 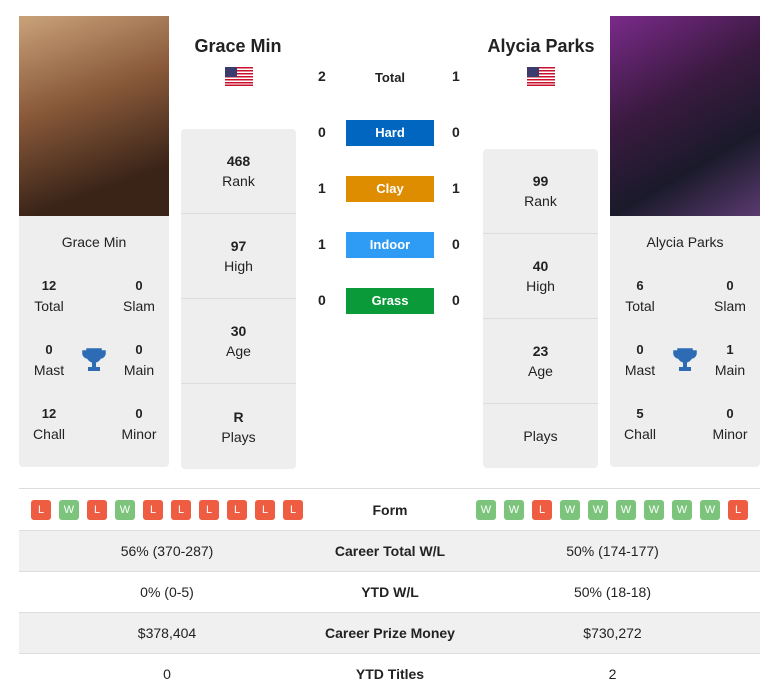 I want to click on surface-hard-button: Hard, so click(x=390, y=133).